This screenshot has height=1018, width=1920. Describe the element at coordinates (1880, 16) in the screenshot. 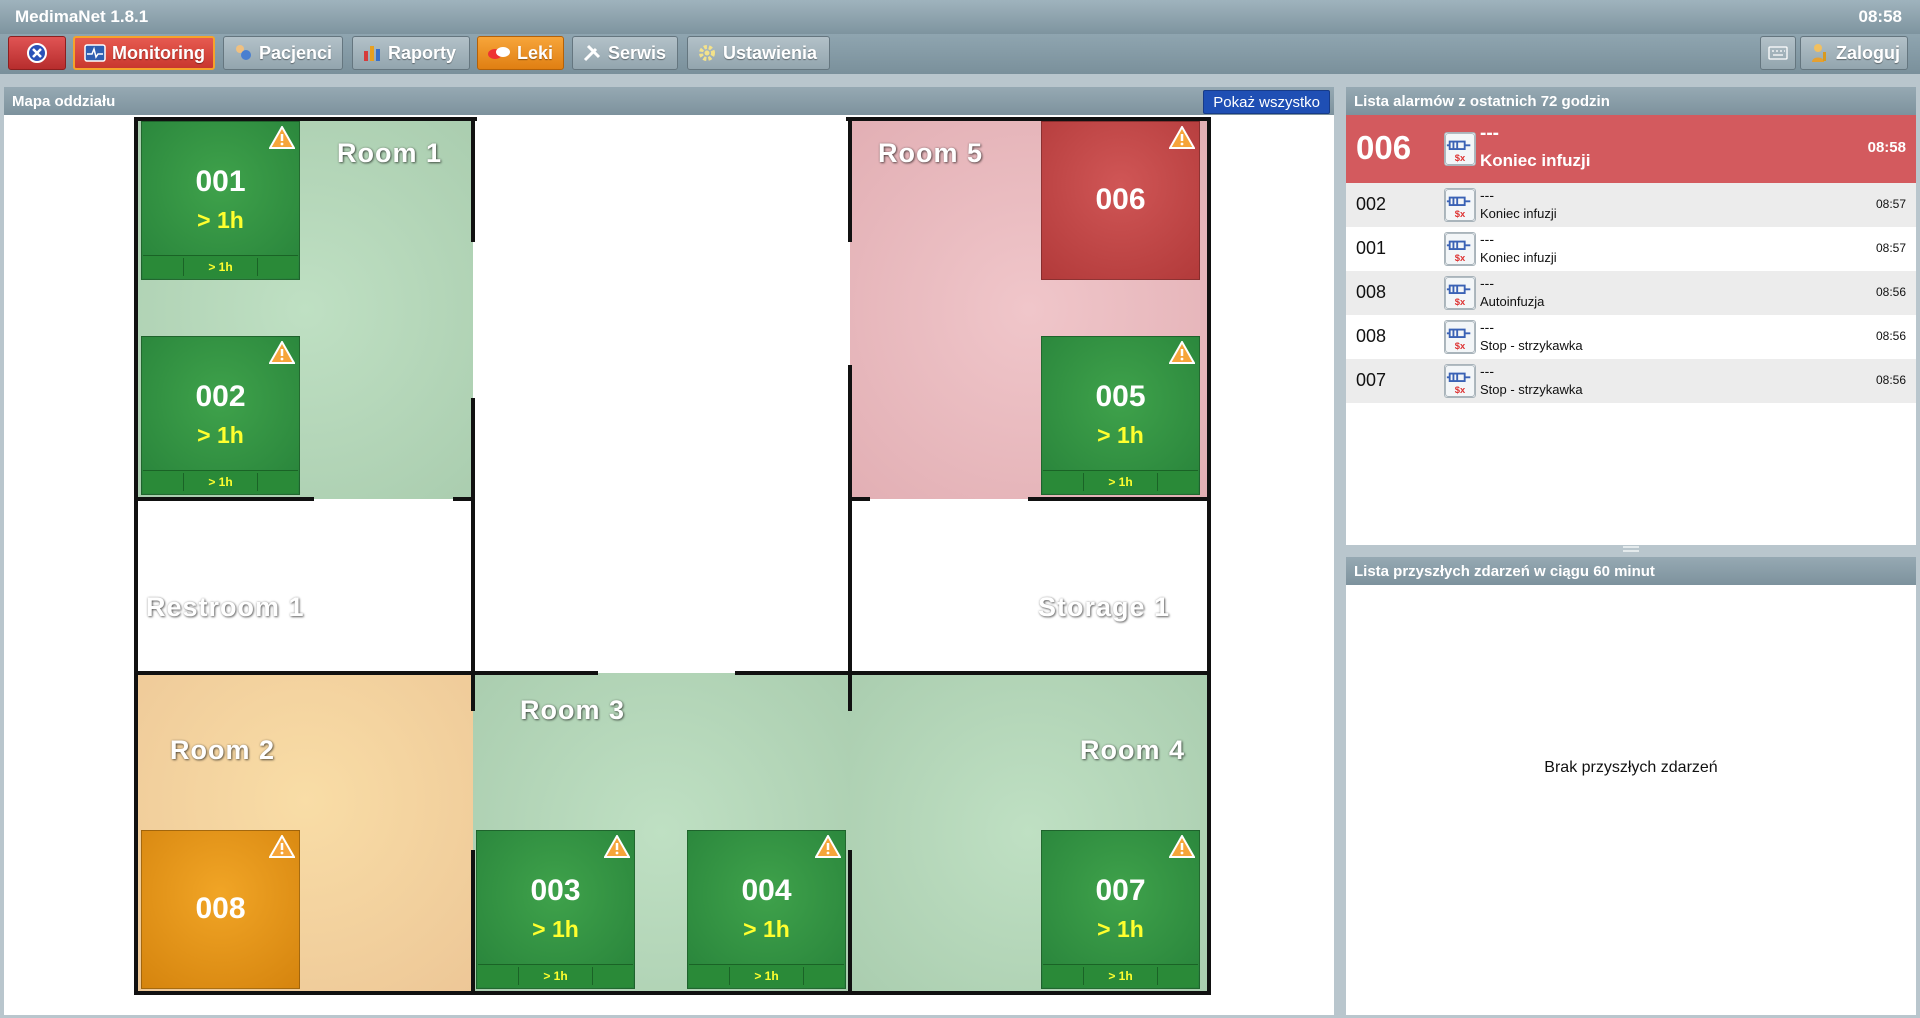

I see `clock: 08:58` at that location.